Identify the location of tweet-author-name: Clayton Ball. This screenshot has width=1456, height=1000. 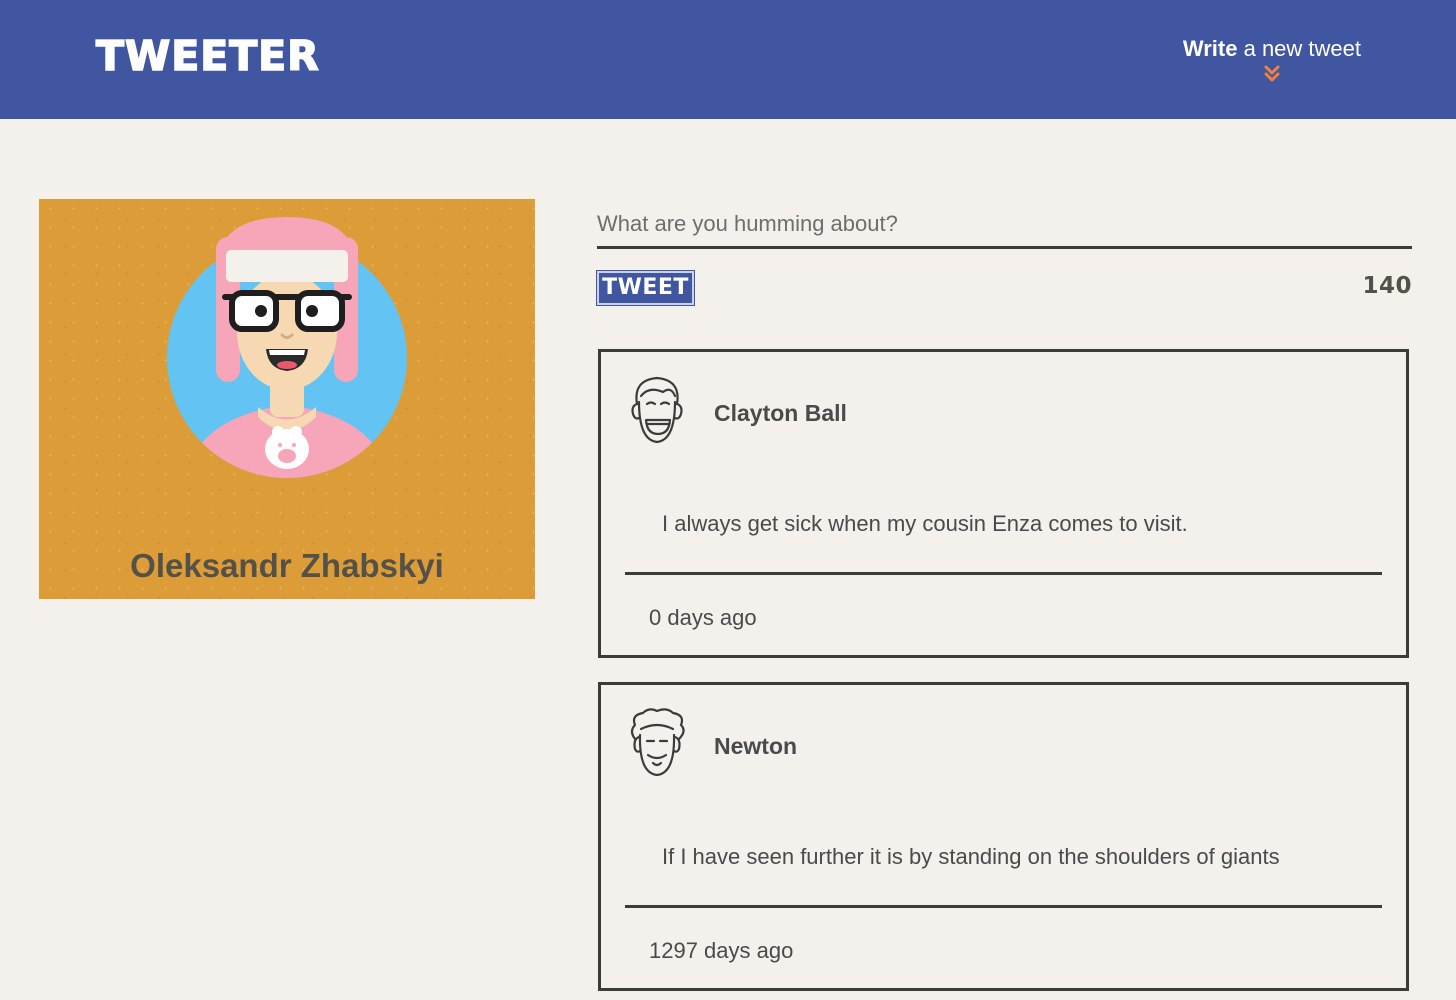
(780, 413).